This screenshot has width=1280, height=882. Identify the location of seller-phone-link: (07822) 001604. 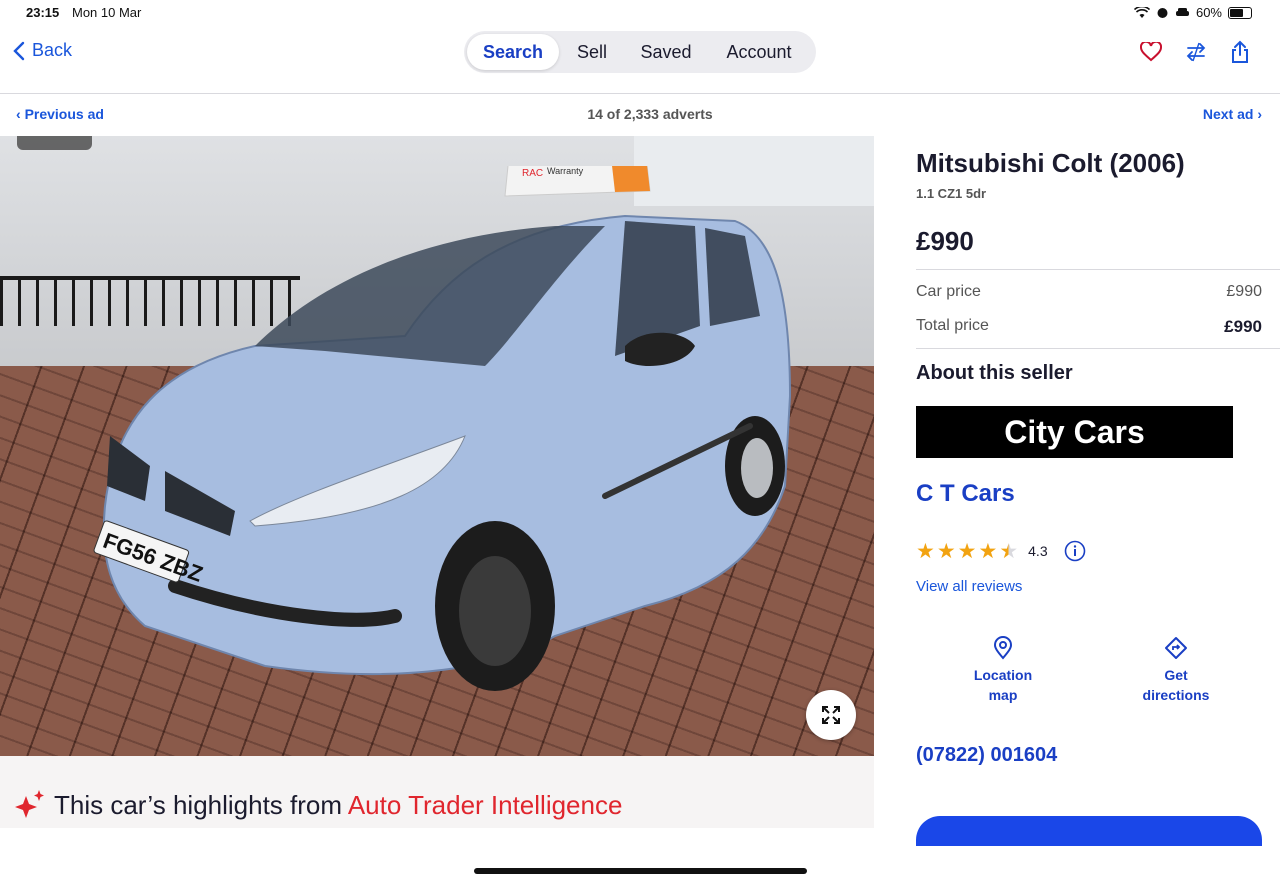
(986, 755).